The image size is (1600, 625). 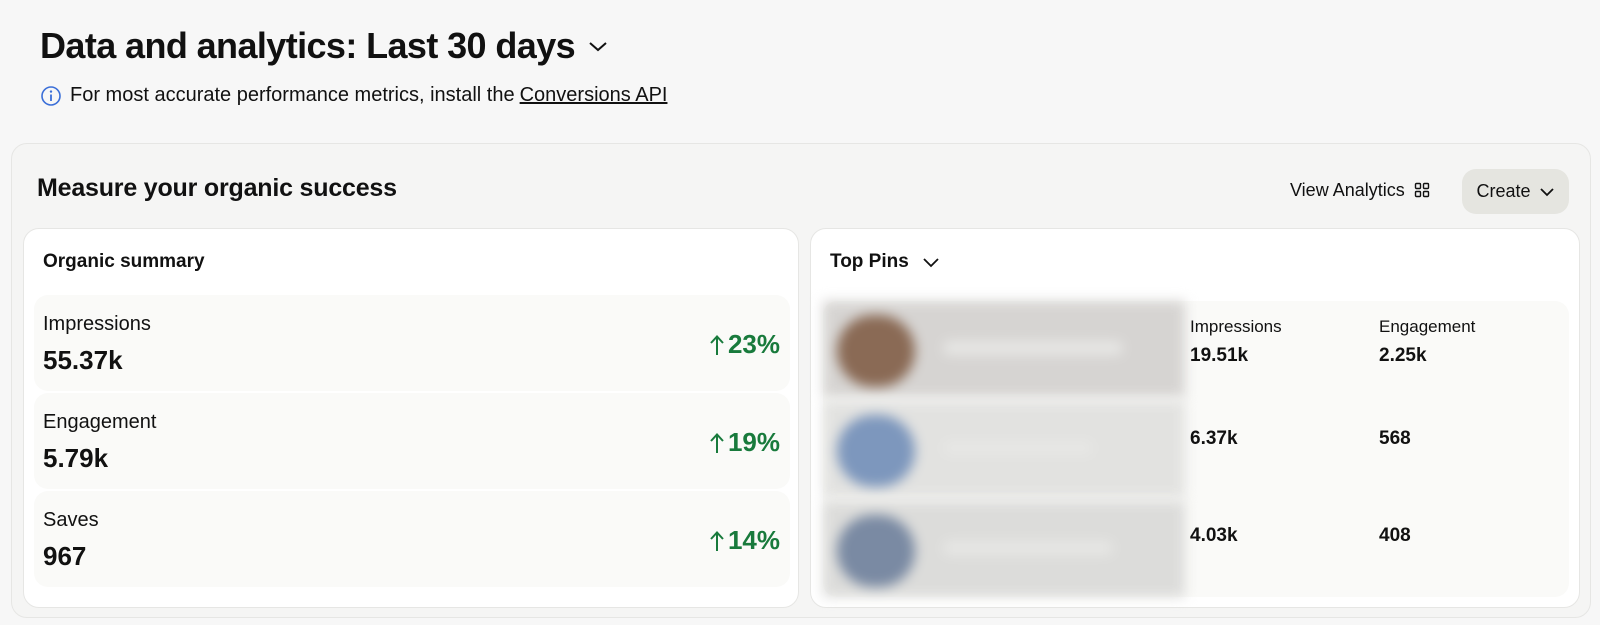 What do you see at coordinates (1503, 191) in the screenshot?
I see `create-label: Create` at bounding box center [1503, 191].